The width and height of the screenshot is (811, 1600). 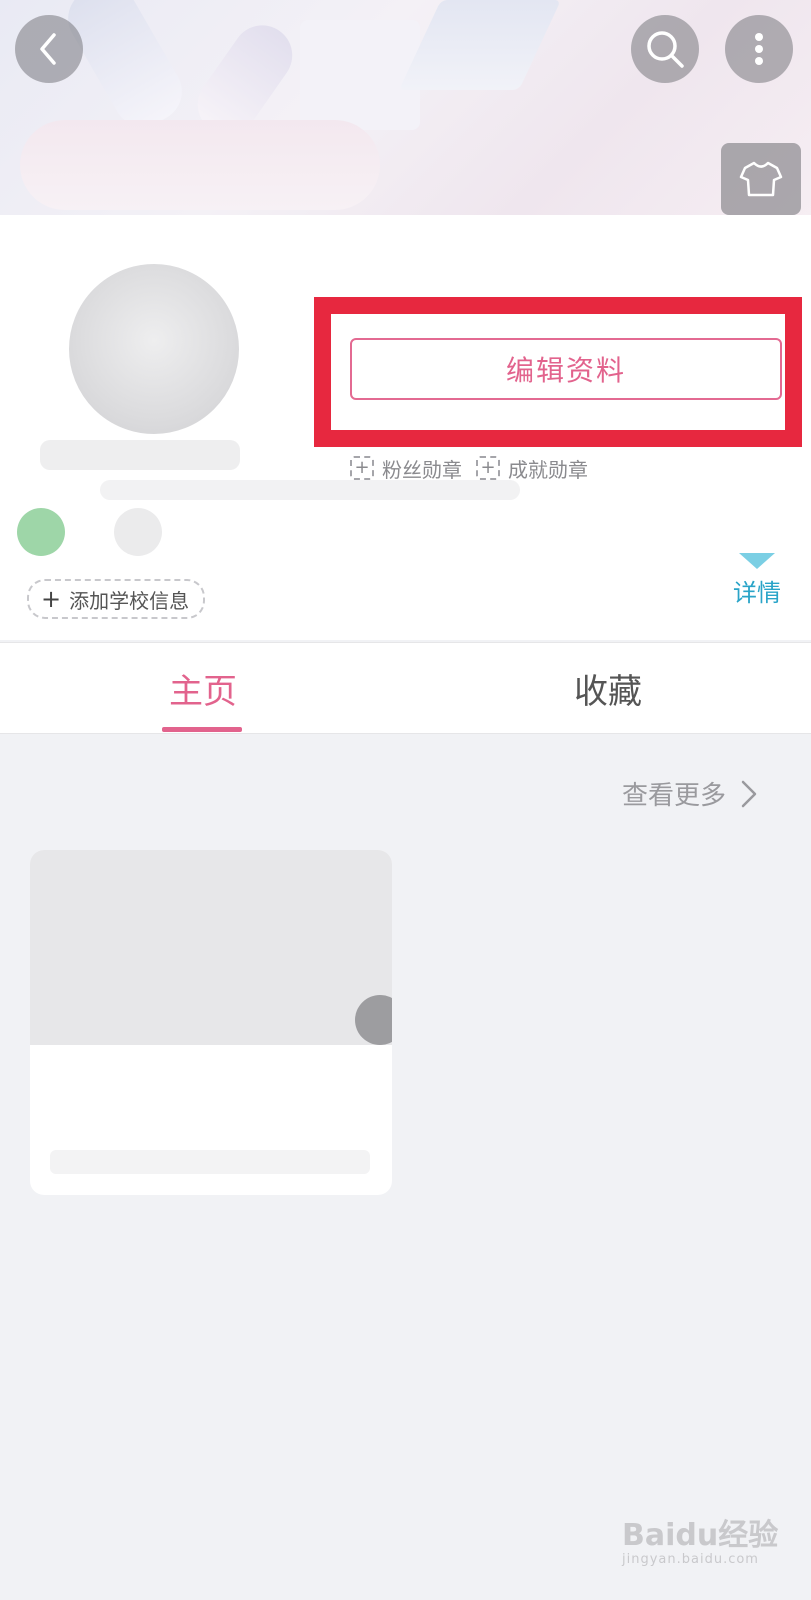 I want to click on tab-favorites: 收藏, so click(x=608, y=688).